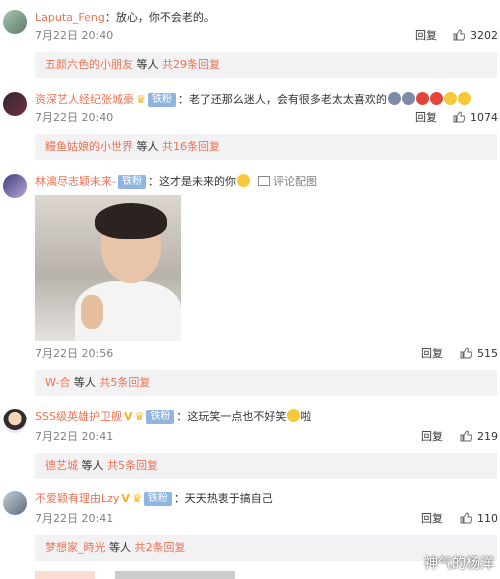  What do you see at coordinates (484, 35) in the screenshot?
I see `like-count: 3202` at bounding box center [484, 35].